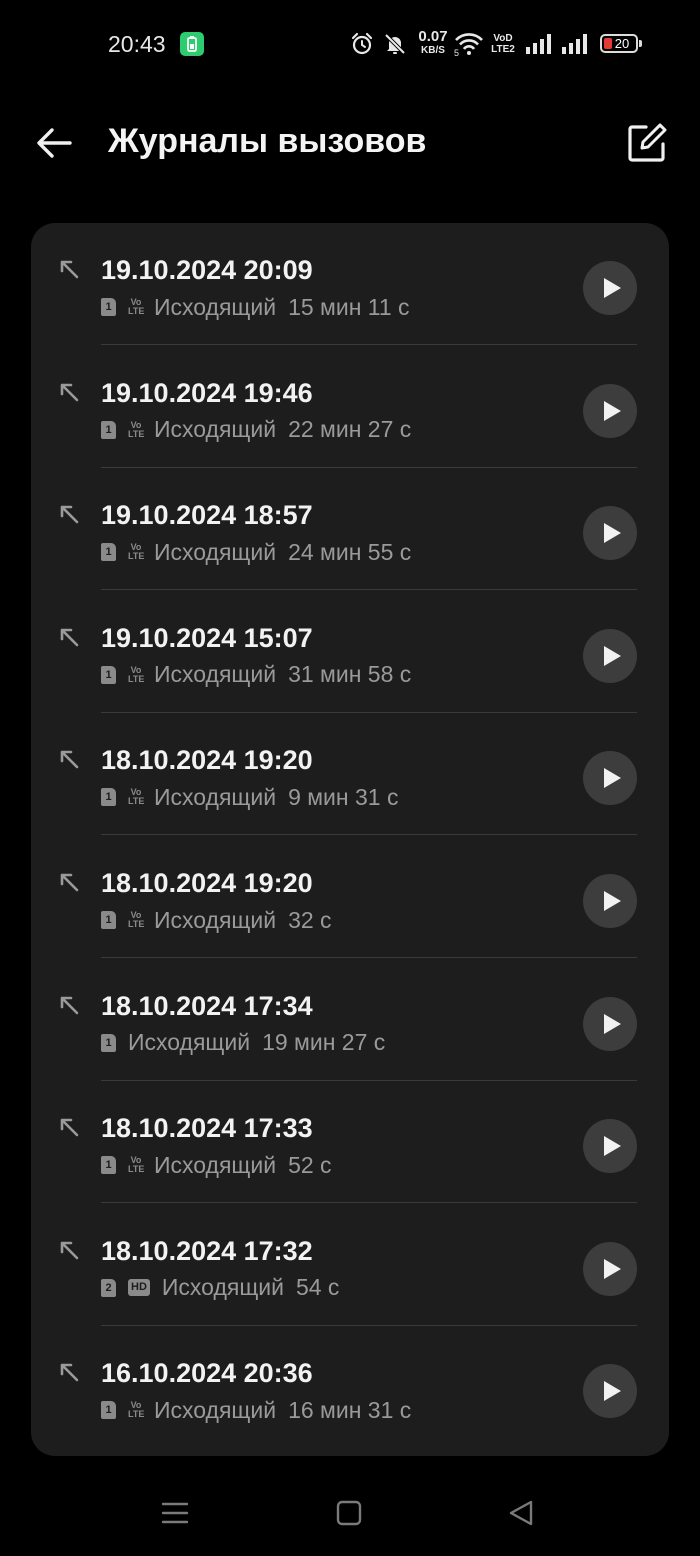 The image size is (700, 1556). Describe the element at coordinates (108, 1287) in the screenshot. I see `sim-icon: 2` at that location.